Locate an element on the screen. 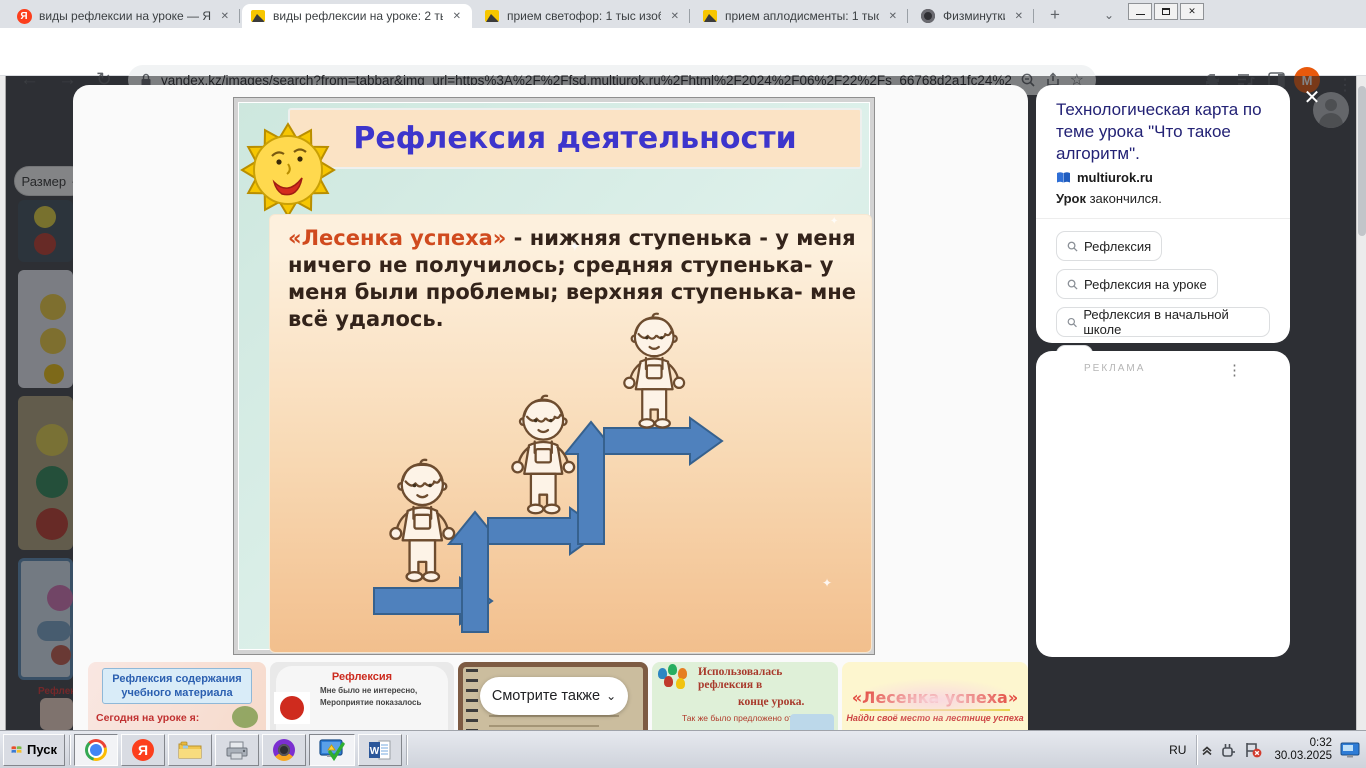 The width and height of the screenshot is (1366, 768). maximize-button is located at coordinates (1166, 11).